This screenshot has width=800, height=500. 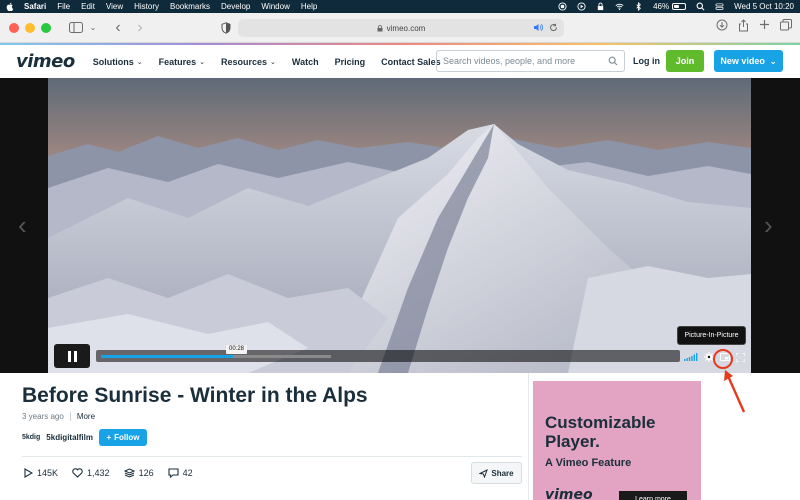 What do you see at coordinates (786, 25) in the screenshot?
I see `tab-overview-icon` at bounding box center [786, 25].